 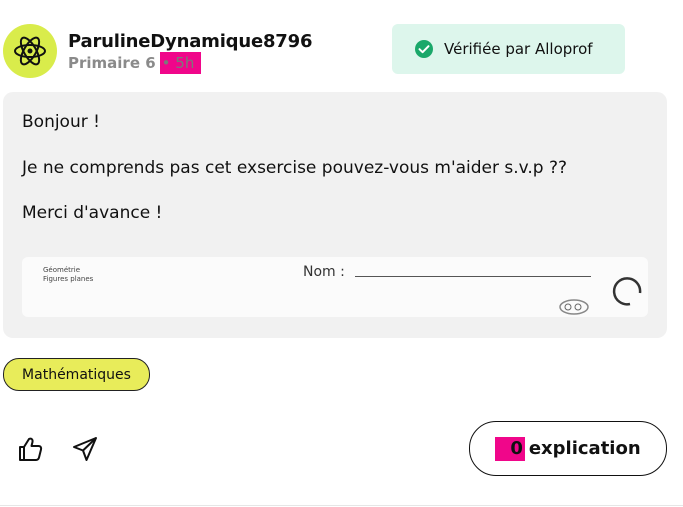 What do you see at coordinates (180, 63) in the screenshot?
I see `time-ago: • 5h` at bounding box center [180, 63].